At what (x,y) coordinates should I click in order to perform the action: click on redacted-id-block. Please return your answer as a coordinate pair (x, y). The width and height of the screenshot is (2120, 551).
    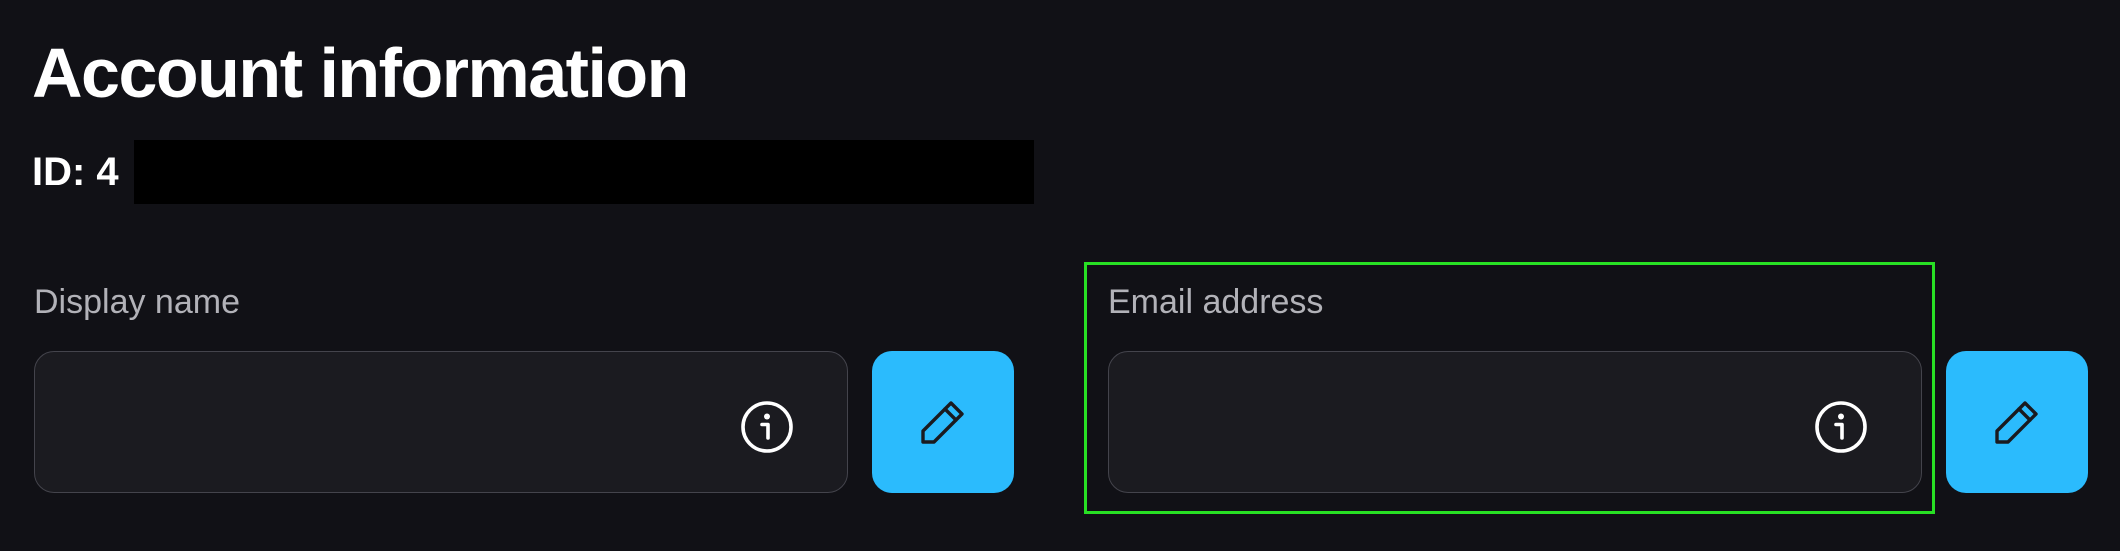
    Looking at the image, I should click on (584, 172).